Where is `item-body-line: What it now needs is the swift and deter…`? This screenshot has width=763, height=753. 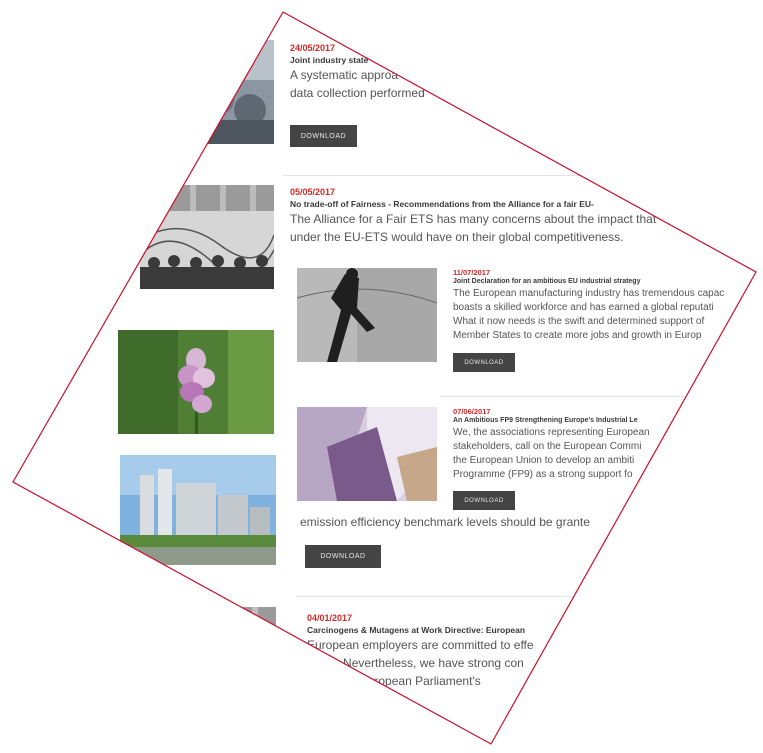 item-body-line: What it now needs is the swift and deter… is located at coordinates (579, 321).